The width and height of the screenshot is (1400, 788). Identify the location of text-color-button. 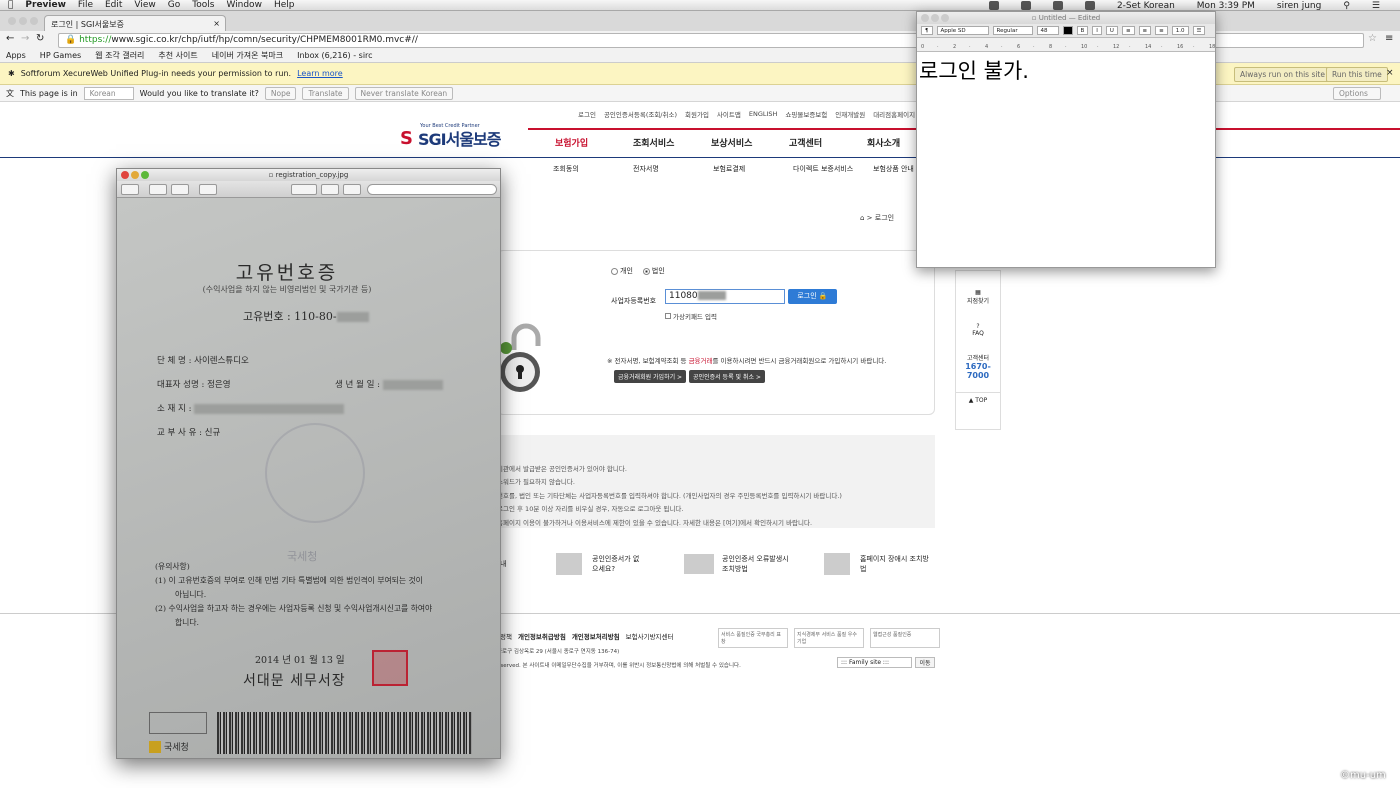
(1067, 30).